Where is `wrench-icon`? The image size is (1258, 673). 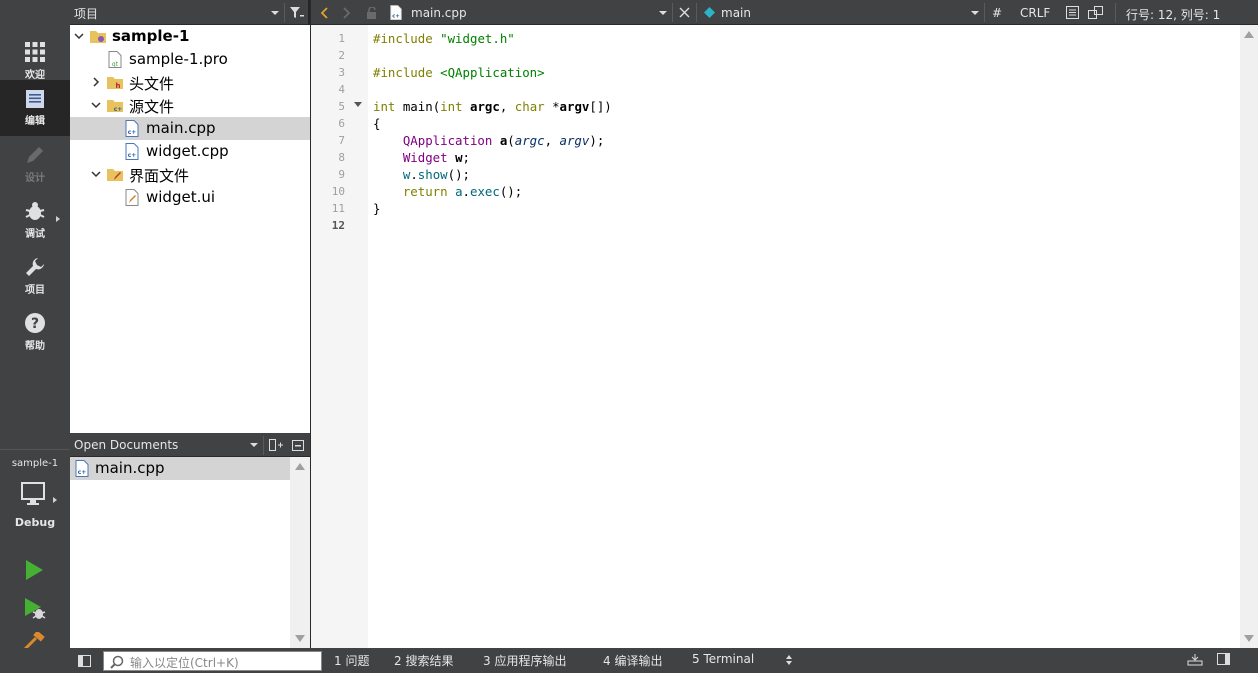
wrench-icon is located at coordinates (35, 267).